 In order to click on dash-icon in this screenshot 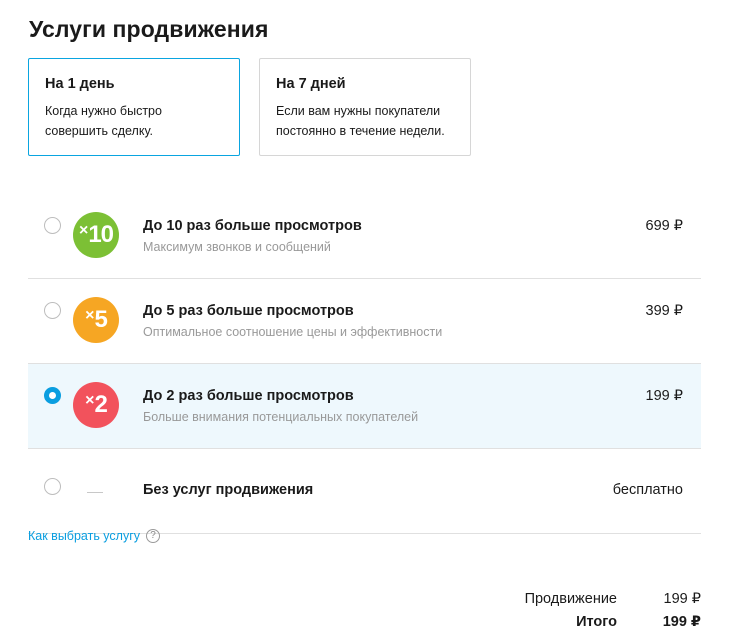, I will do `click(95, 492)`.